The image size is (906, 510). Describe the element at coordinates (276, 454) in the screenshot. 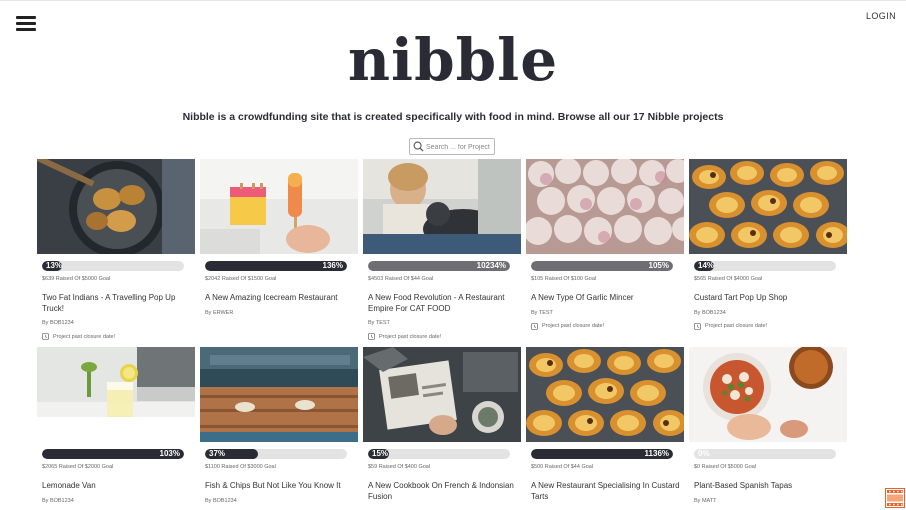

I see `funding-progress-bar: 37%` at that location.